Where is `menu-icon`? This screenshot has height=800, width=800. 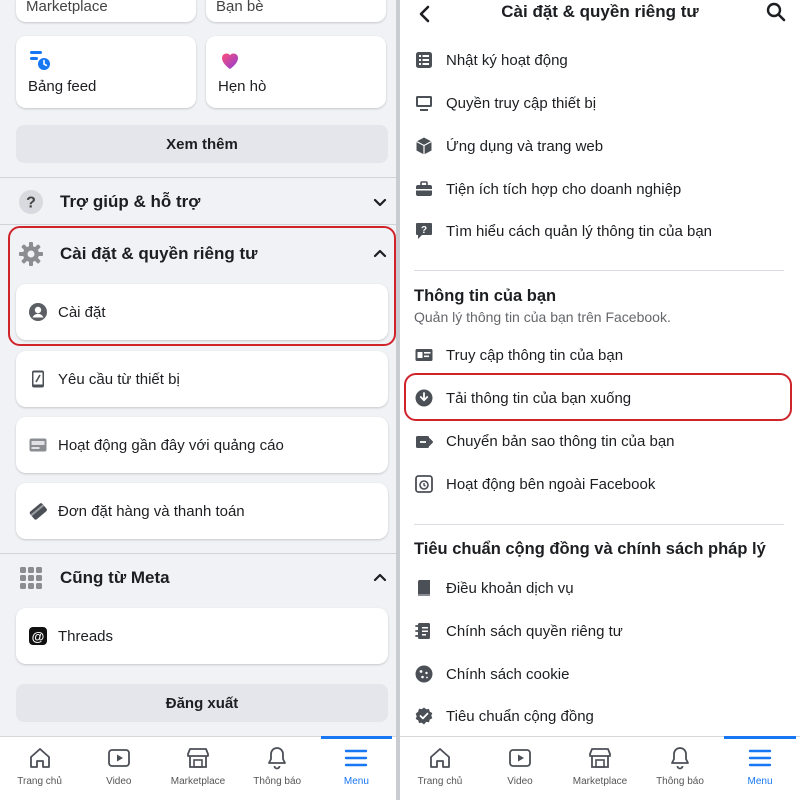
menu-icon is located at coordinates (760, 758).